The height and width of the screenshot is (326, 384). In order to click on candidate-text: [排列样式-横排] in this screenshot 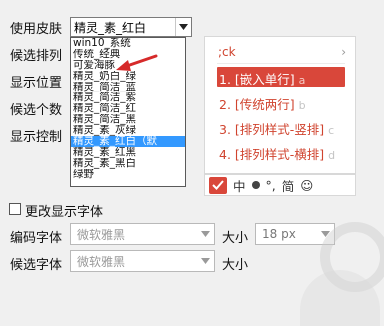, I will do `click(279, 154)`.